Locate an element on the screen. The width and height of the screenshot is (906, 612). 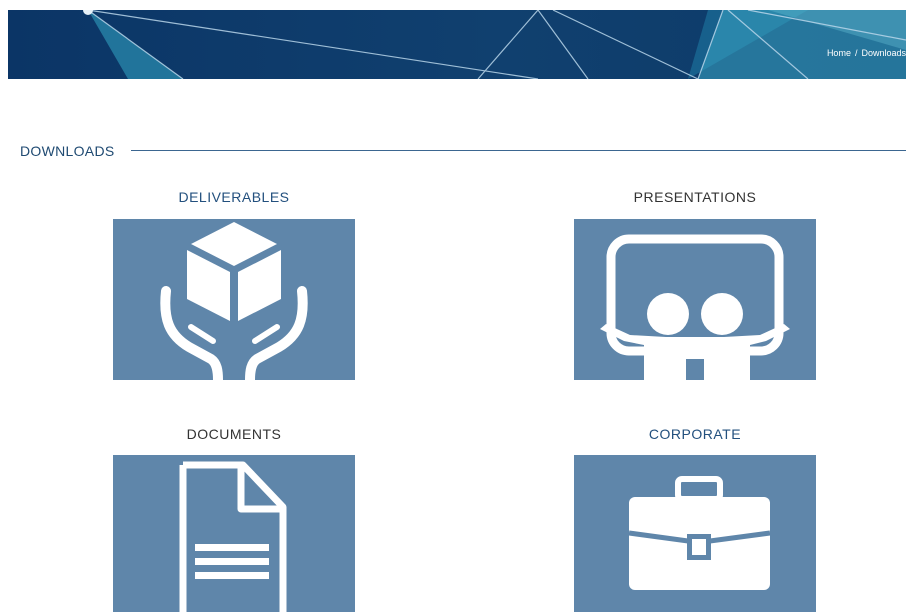
deliverables-tile is located at coordinates (234, 299).